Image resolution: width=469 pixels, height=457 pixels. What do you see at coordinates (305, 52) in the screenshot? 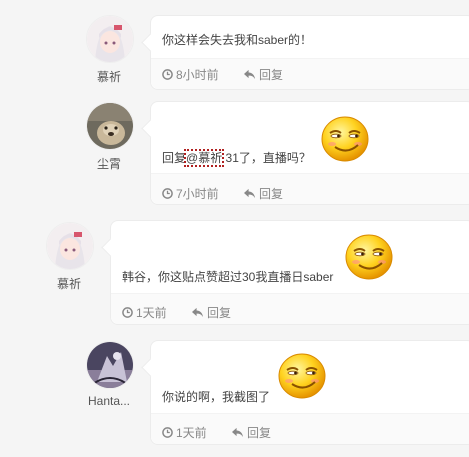
I see `comment-bubble: 你这样会失去我和saber的！ 8小时前 回复` at bounding box center [305, 52].